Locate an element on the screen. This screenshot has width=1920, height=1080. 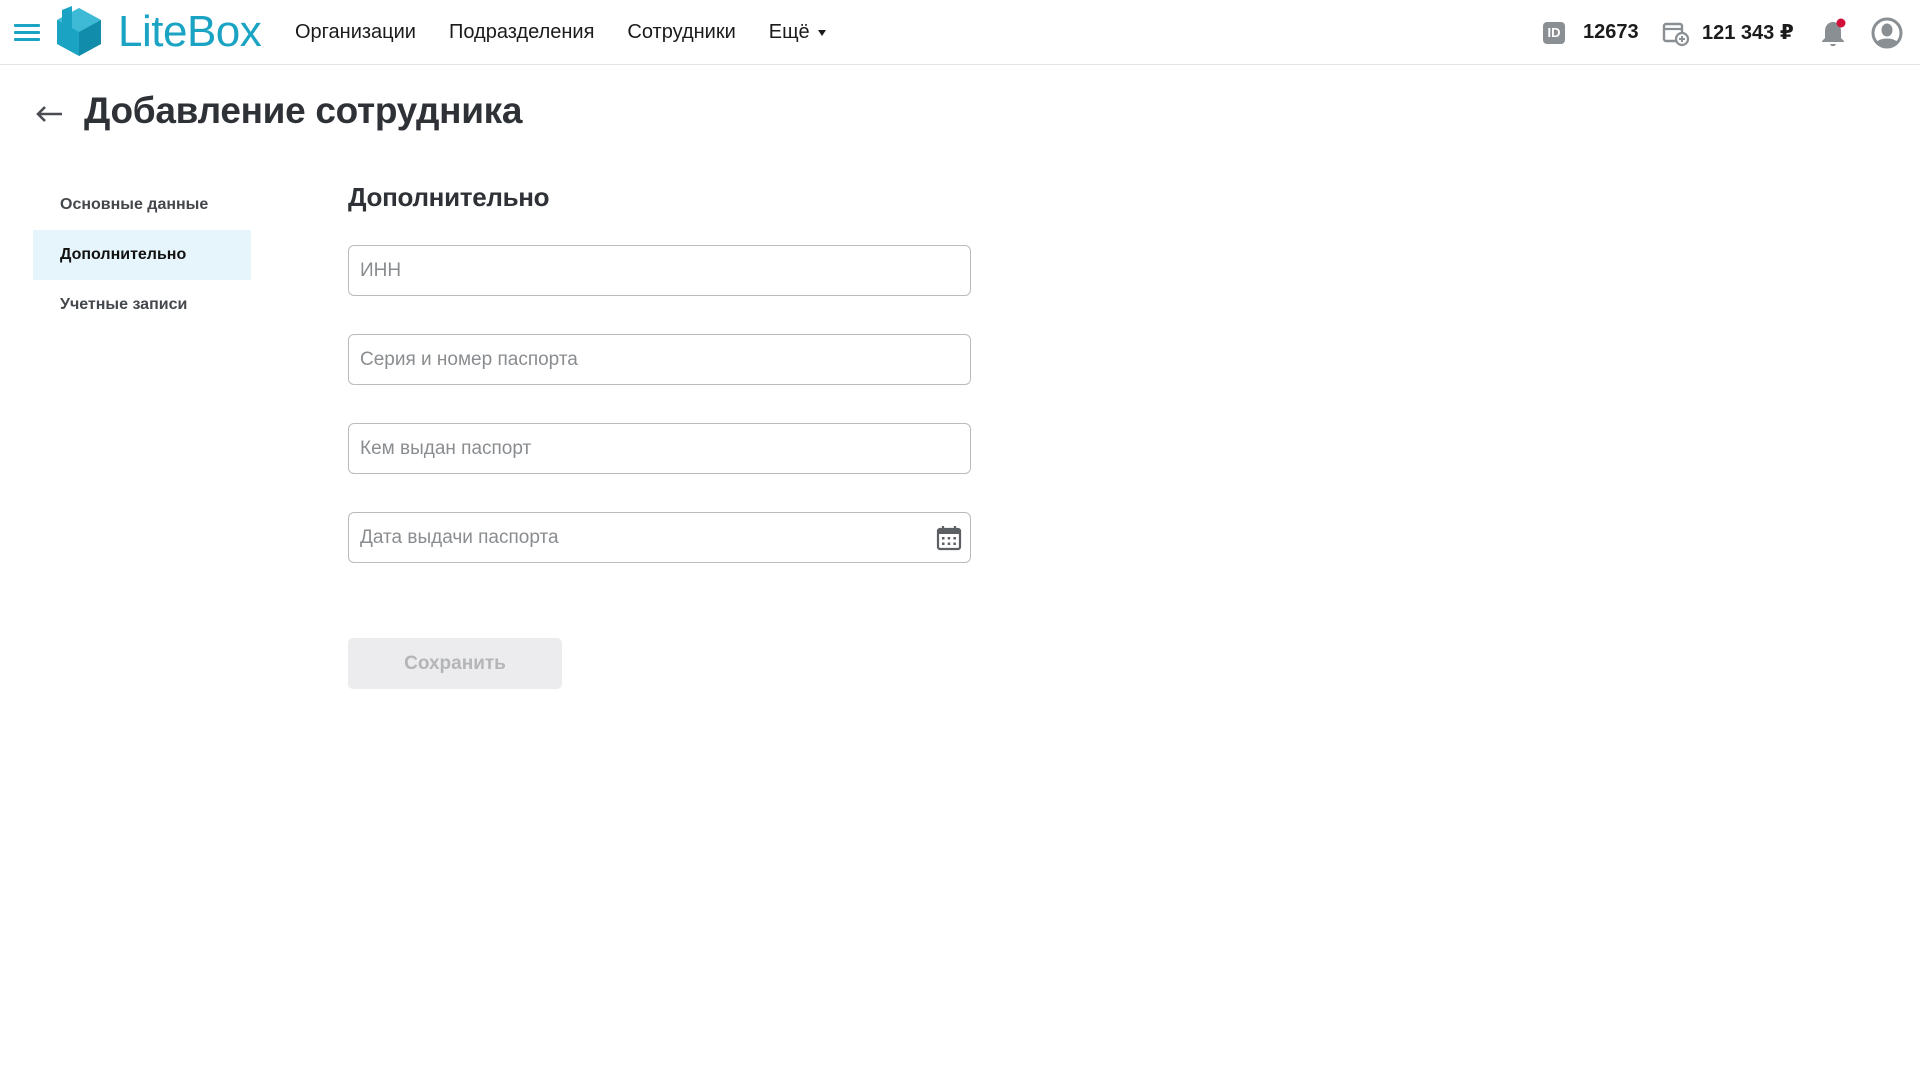
page-title: Добавление сотрудника is located at coordinates (303, 110).